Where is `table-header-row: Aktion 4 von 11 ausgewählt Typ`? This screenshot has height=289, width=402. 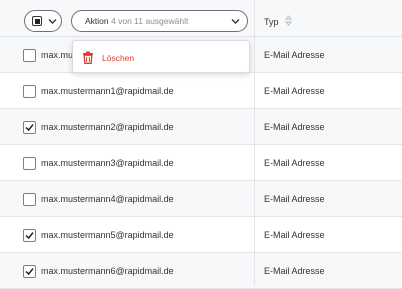 table-header-row: Aktion 4 von 11 ausgewählt Typ is located at coordinates (201, 18).